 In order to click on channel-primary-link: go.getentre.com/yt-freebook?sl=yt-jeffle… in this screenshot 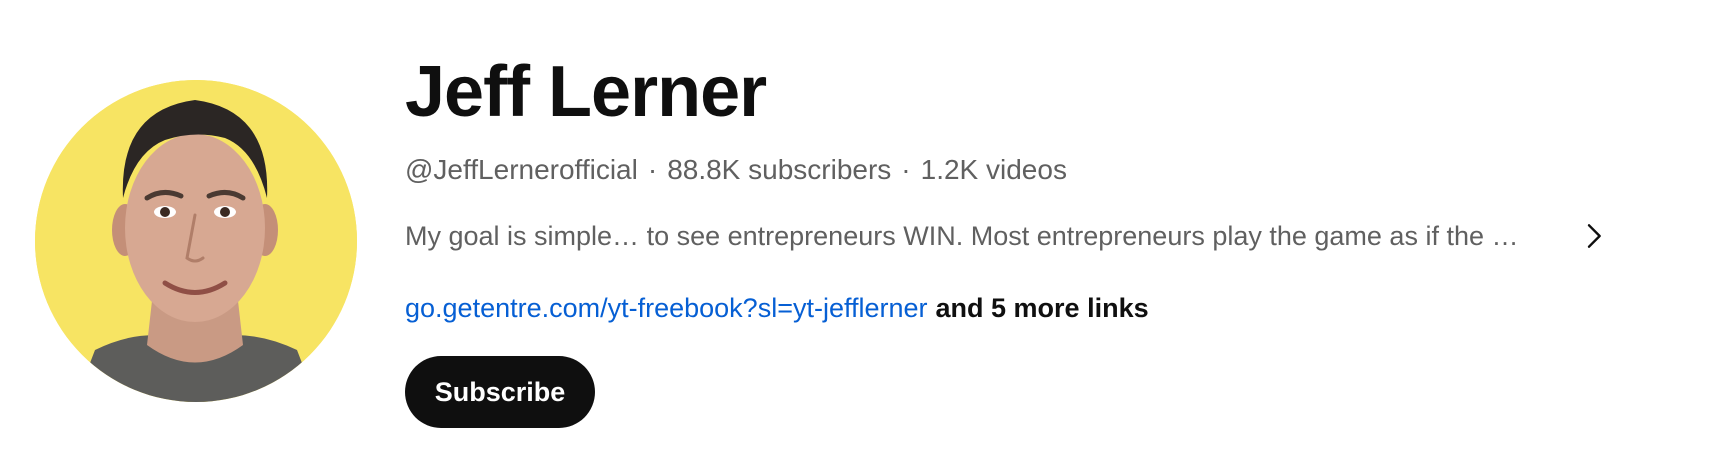, I will do `click(666, 308)`.